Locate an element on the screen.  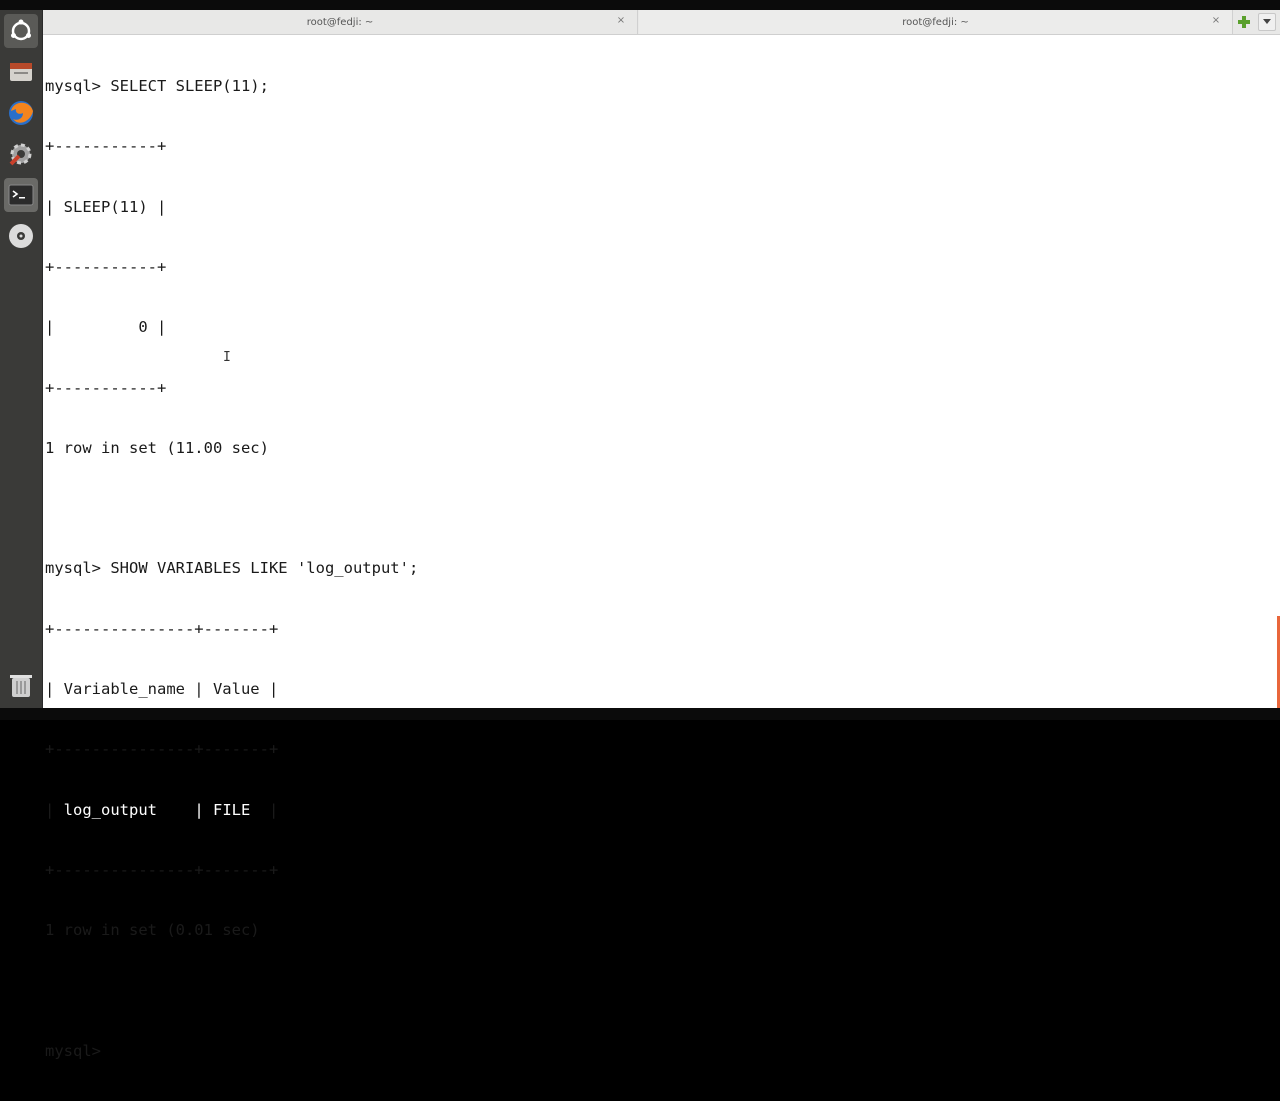
dvd-icon is located at coordinates (21, 236).